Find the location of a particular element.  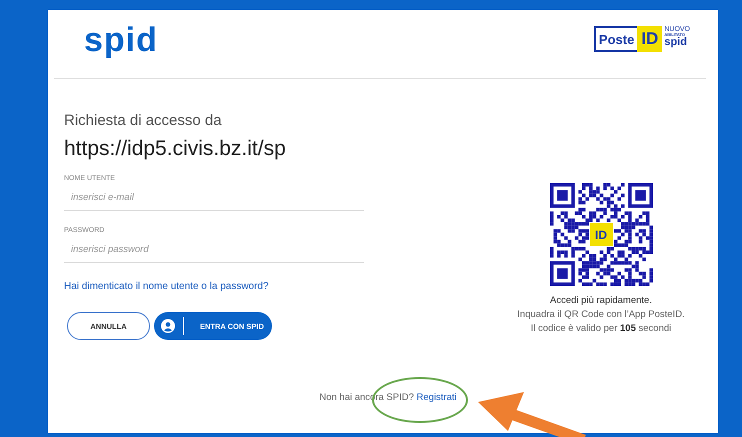

register-link: Registrati is located at coordinates (436, 397).